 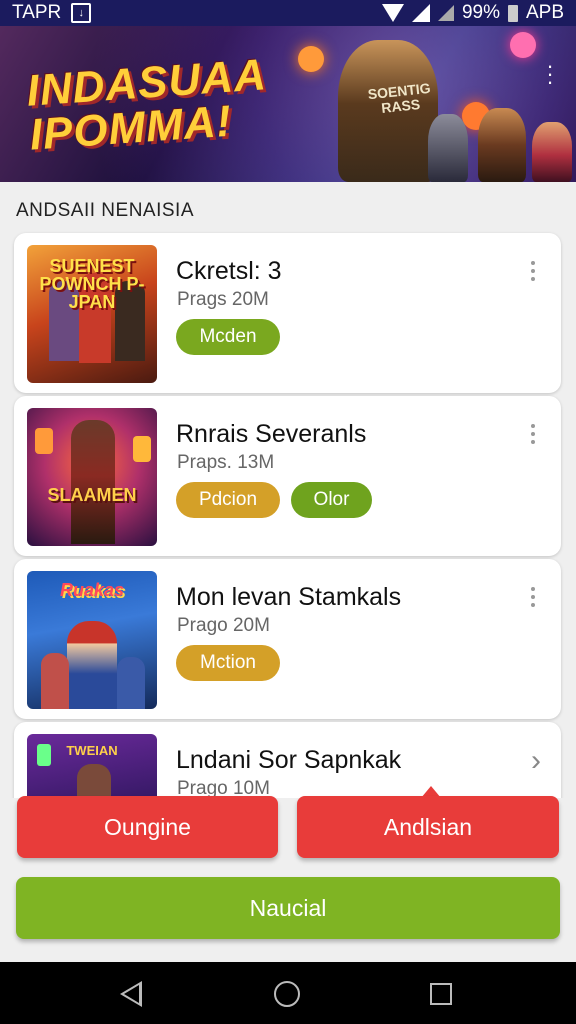 What do you see at coordinates (550, 74) in the screenshot?
I see `banner-more-icon: · · ·` at bounding box center [550, 74].